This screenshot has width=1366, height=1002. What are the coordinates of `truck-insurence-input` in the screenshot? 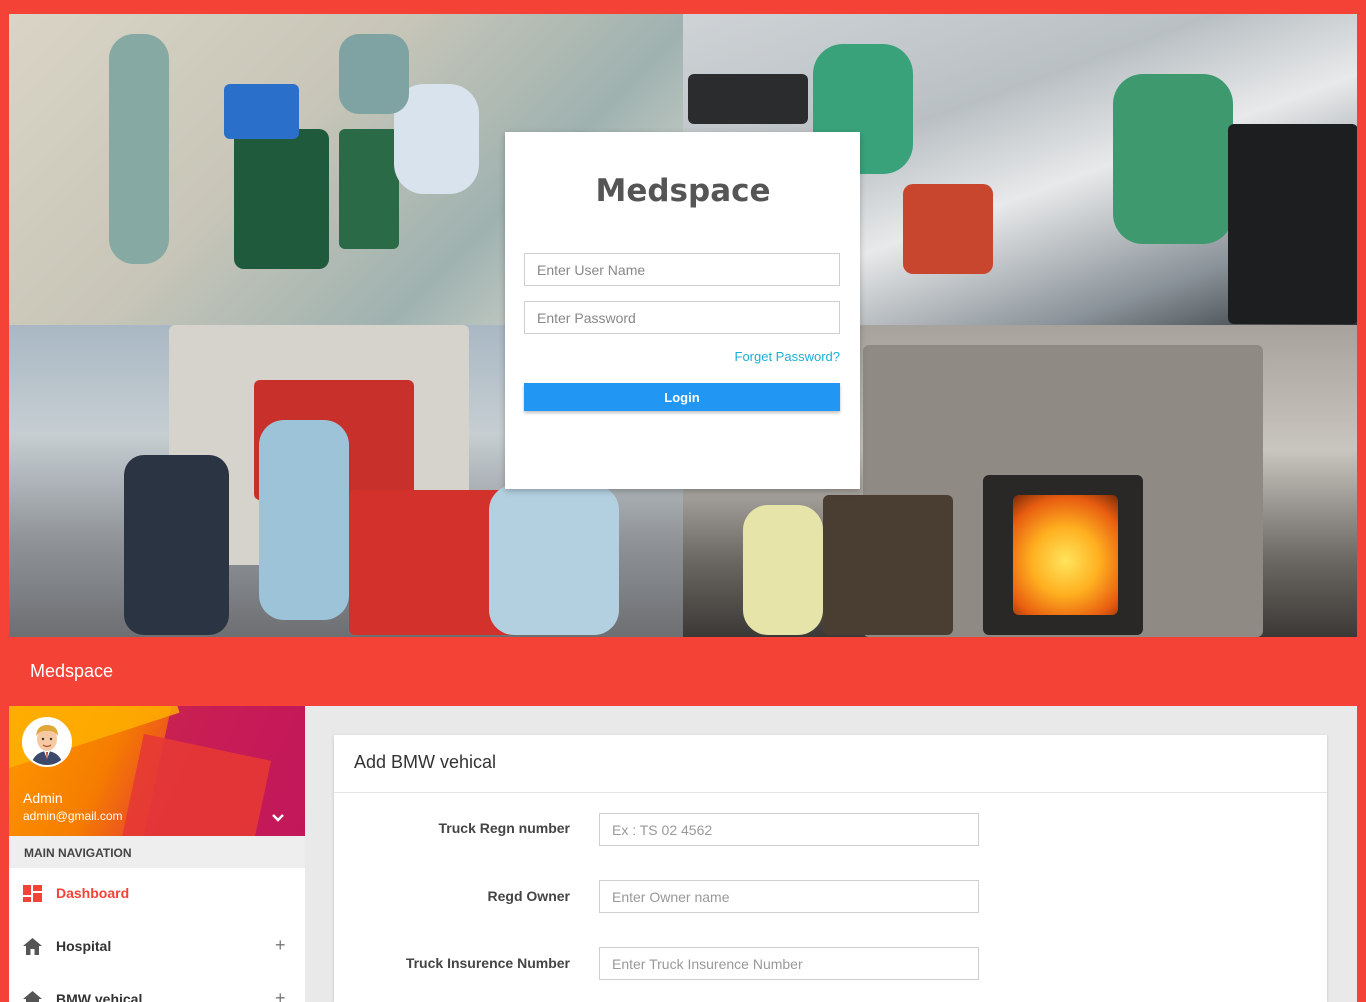 It's located at (789, 963).